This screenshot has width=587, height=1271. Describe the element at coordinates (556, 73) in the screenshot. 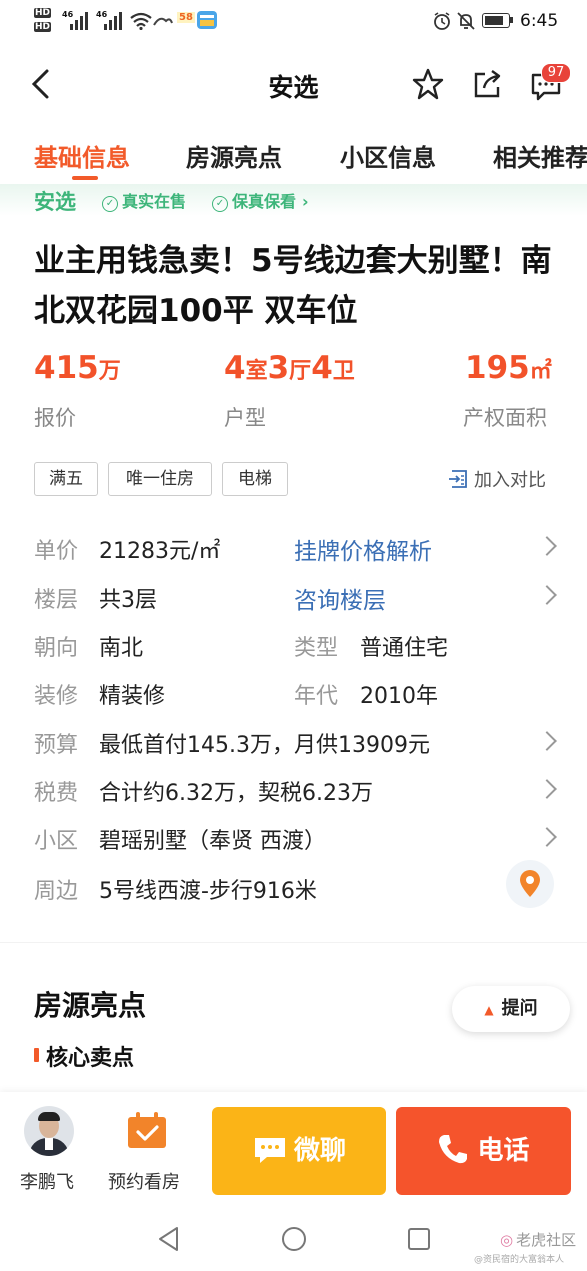

I see `message-count-badge: 97` at that location.